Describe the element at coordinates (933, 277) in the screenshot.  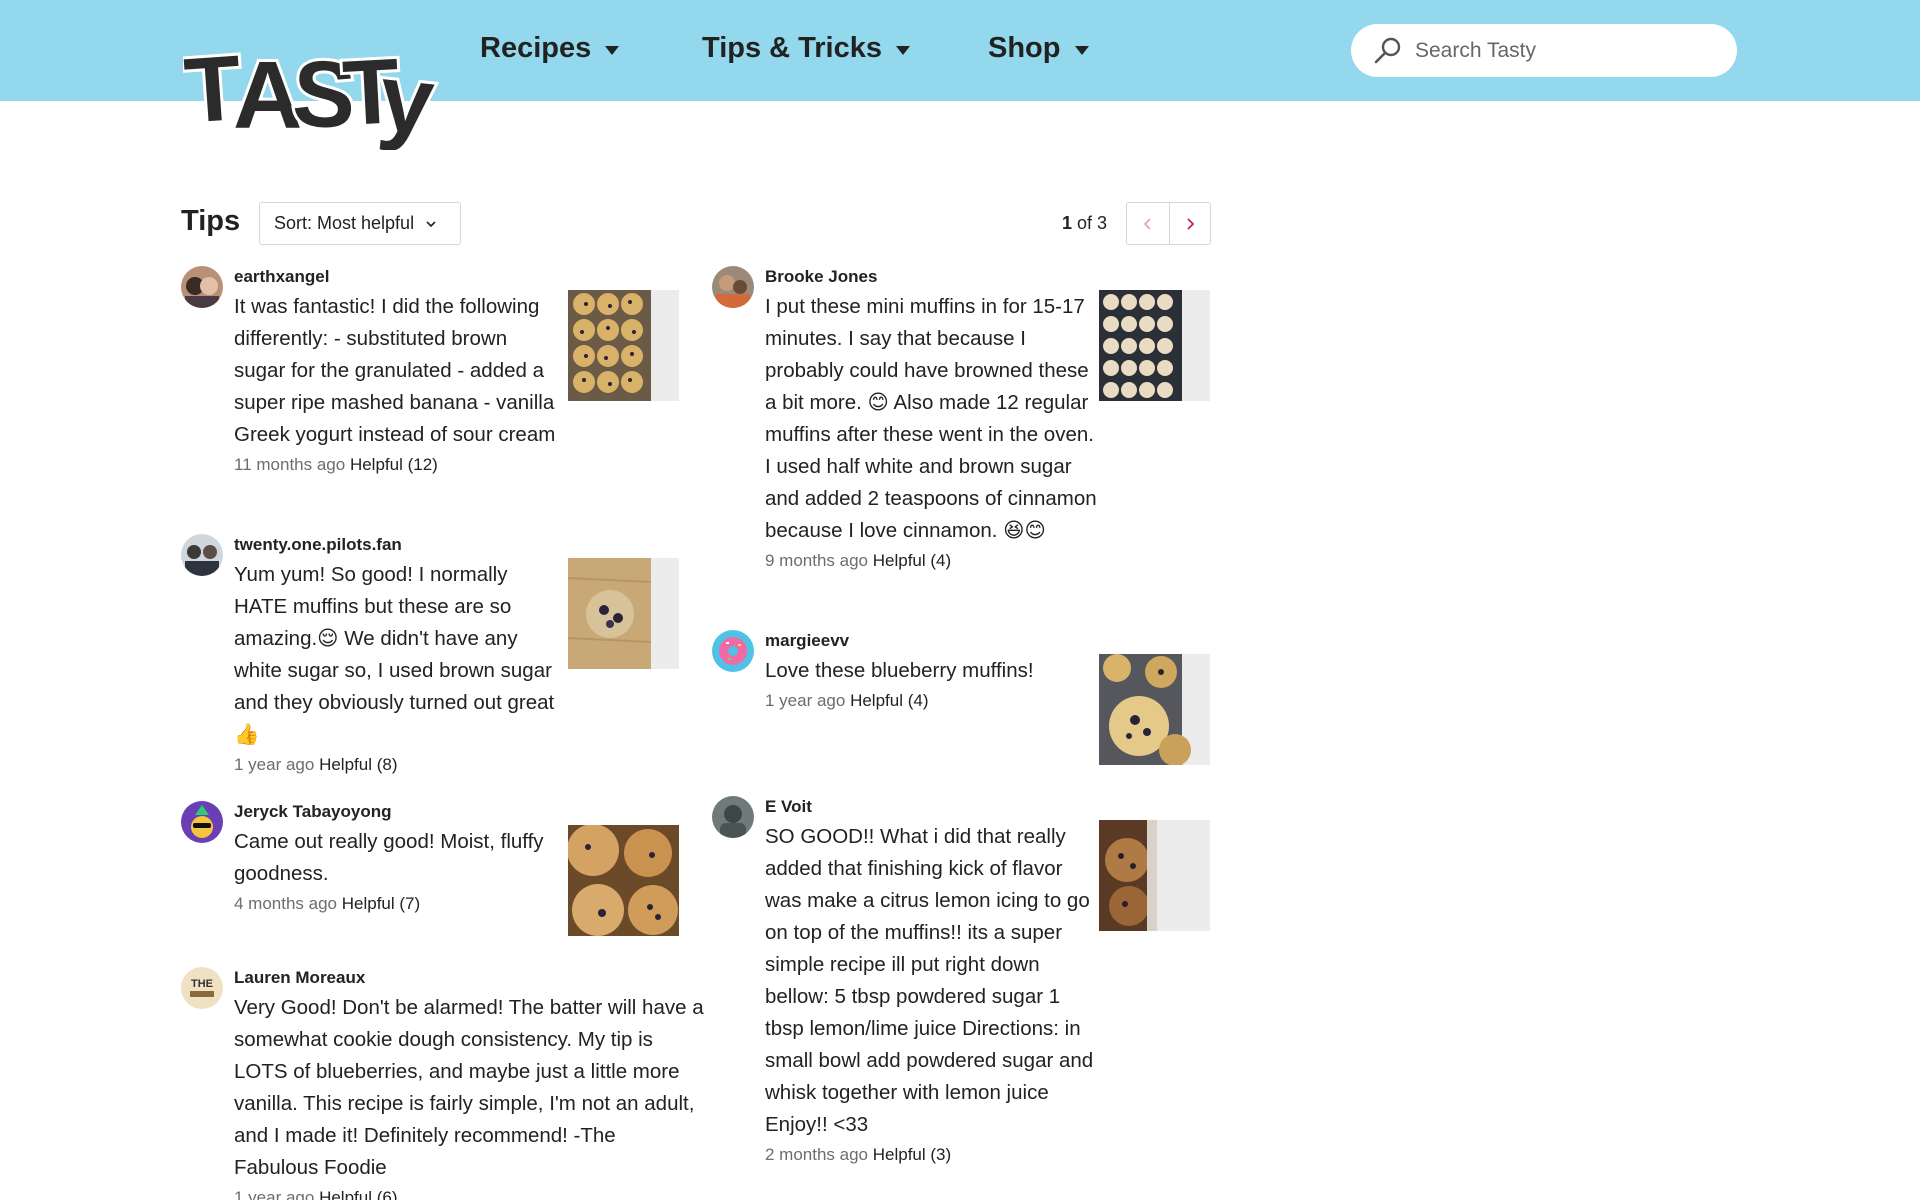
I see `tip-username: Brooke Jones` at that location.